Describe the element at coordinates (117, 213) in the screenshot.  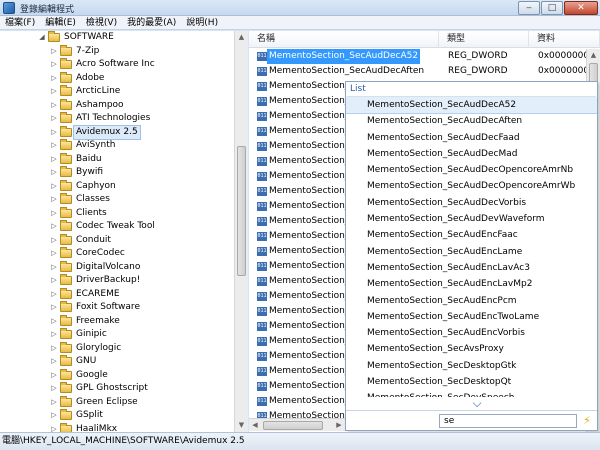
I see `tree-item: ▷ Clients` at that location.